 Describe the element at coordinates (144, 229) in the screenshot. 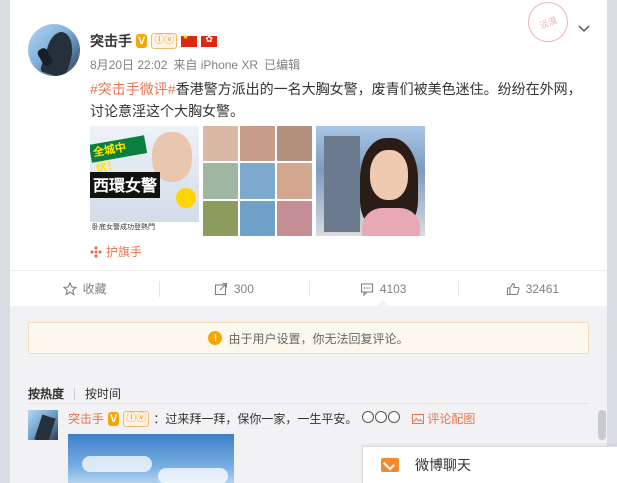

I see `image-caption: 卧底女警成功登熱門` at that location.